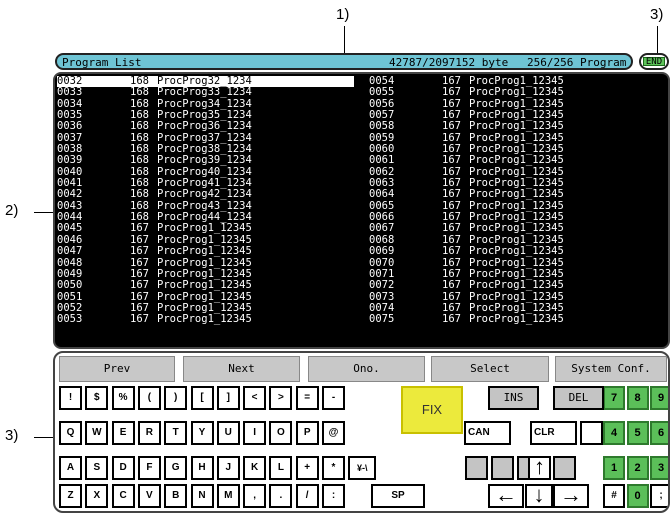  I want to click on program-row: 0050 167 ProcProg1_12345, so click(207, 285).